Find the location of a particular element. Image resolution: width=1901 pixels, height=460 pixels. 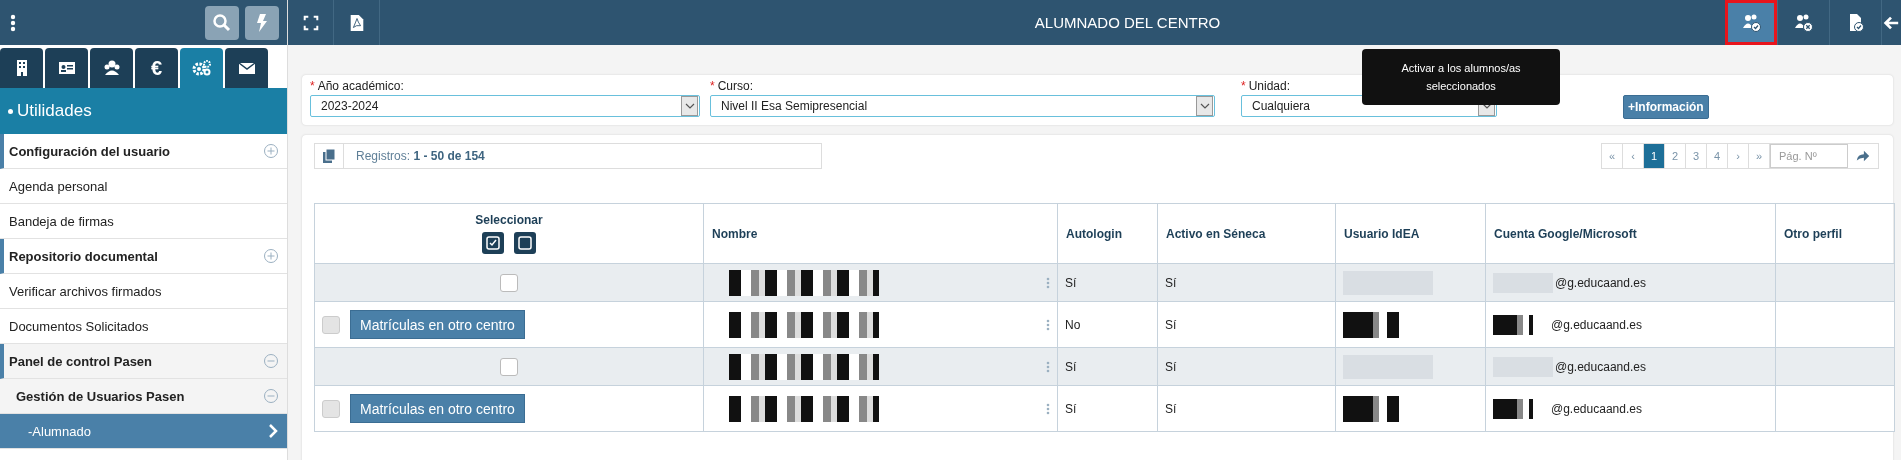

checkbox-empty-icon is located at coordinates (525, 243).